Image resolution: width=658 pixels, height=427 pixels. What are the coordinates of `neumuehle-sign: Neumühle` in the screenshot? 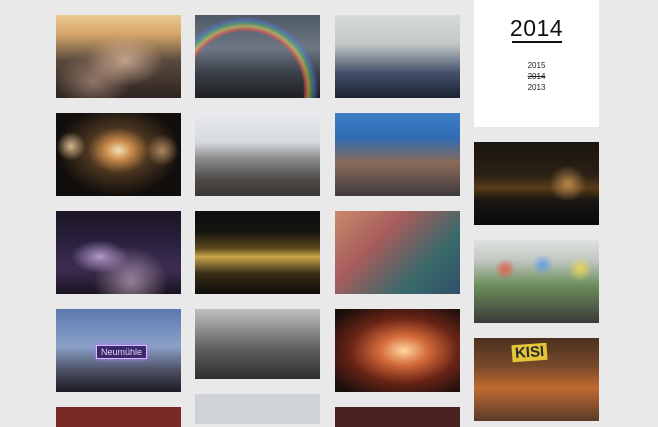 It's located at (122, 352).